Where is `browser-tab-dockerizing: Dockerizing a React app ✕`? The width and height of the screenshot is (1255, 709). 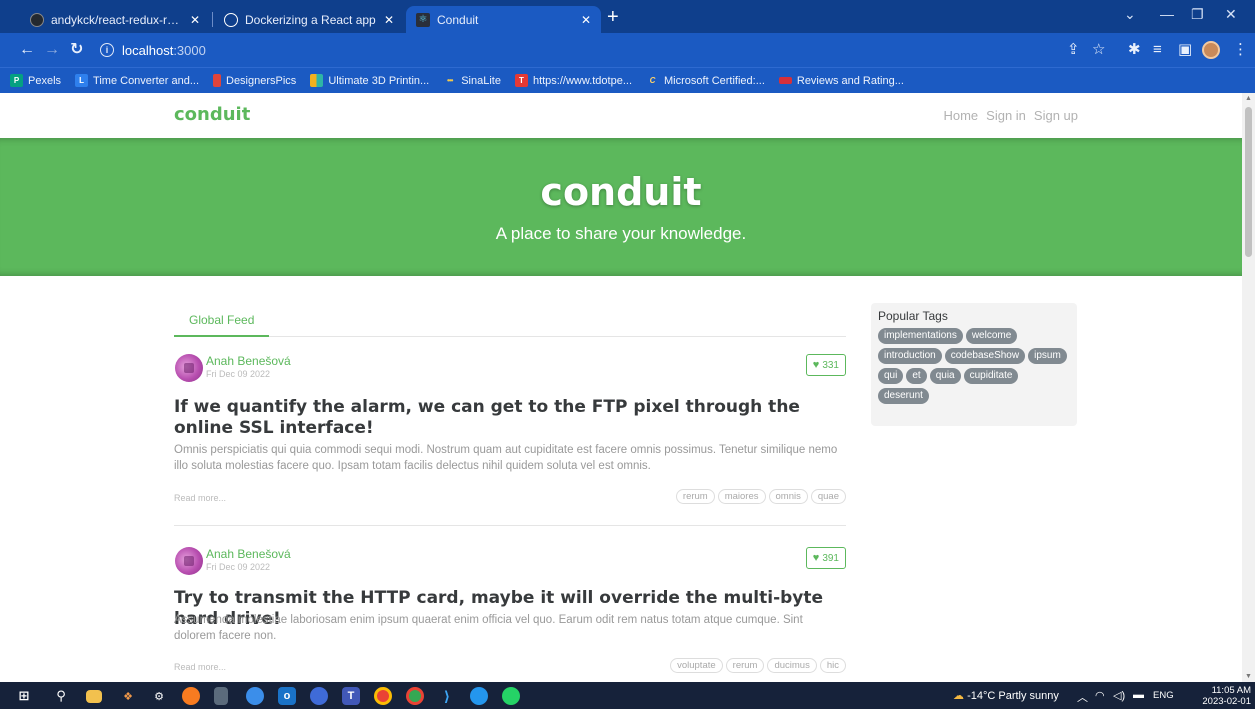
browser-tab-dockerizing: Dockerizing a React app ✕ is located at coordinates (309, 19).